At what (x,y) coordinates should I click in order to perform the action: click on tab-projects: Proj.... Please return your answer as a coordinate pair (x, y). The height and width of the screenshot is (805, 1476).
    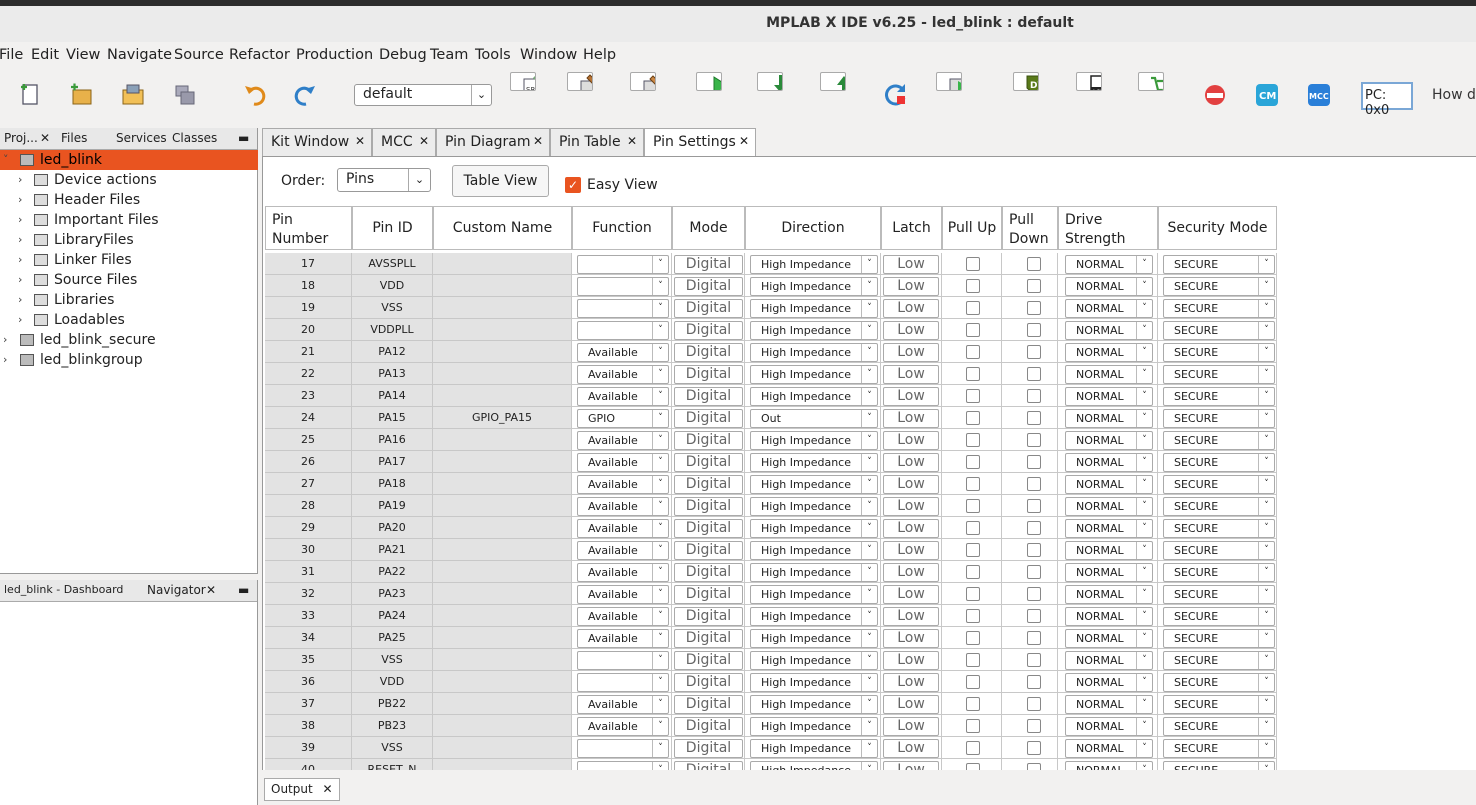
    Looking at the image, I should click on (21, 138).